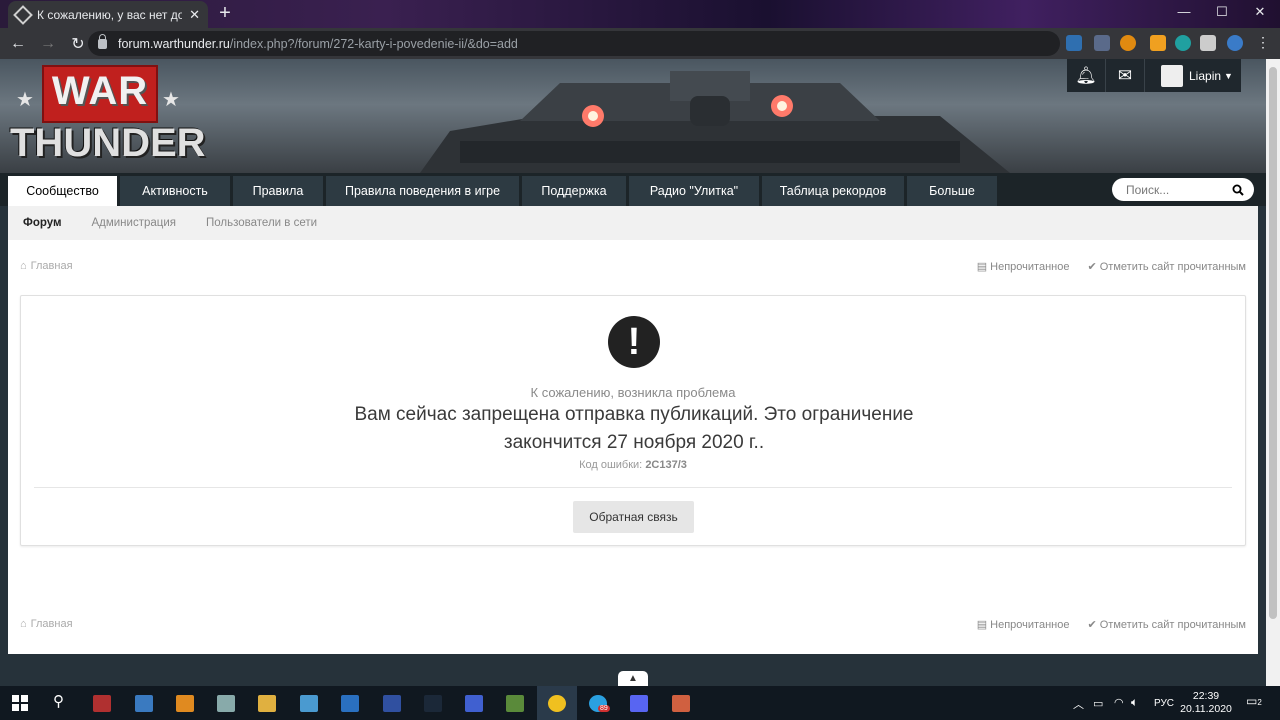 The image size is (1280, 720). Describe the element at coordinates (604, 708) in the screenshot. I see `telegram-badge: 89` at that location.